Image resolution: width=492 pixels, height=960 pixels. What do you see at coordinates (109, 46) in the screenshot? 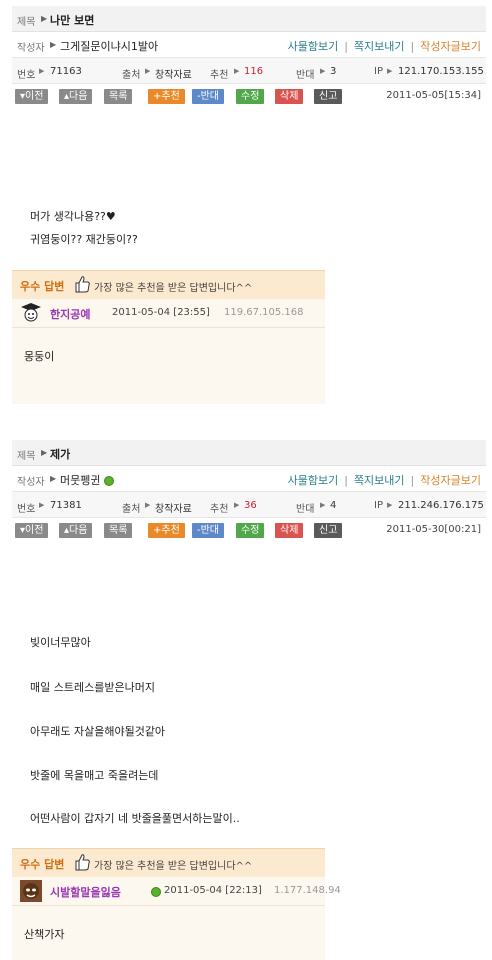
I see `author-nick: 그게질문이냐시1발아` at bounding box center [109, 46].